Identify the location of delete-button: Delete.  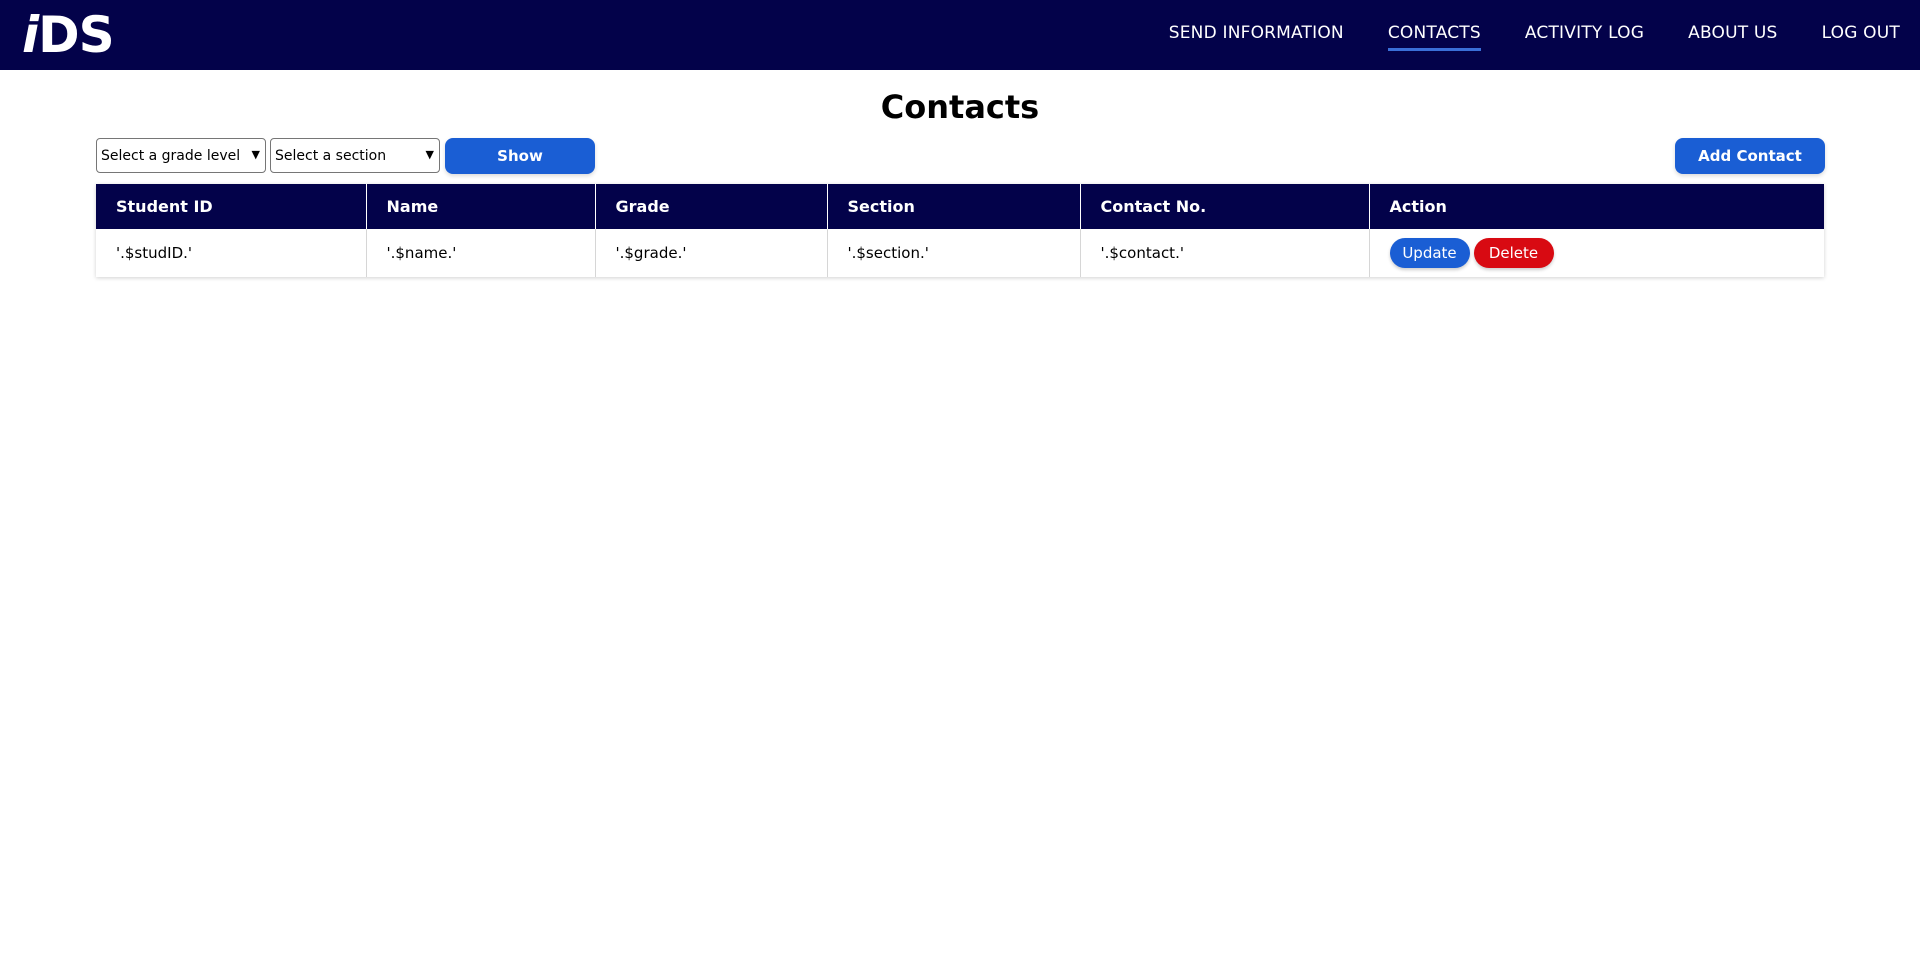
(1513, 253).